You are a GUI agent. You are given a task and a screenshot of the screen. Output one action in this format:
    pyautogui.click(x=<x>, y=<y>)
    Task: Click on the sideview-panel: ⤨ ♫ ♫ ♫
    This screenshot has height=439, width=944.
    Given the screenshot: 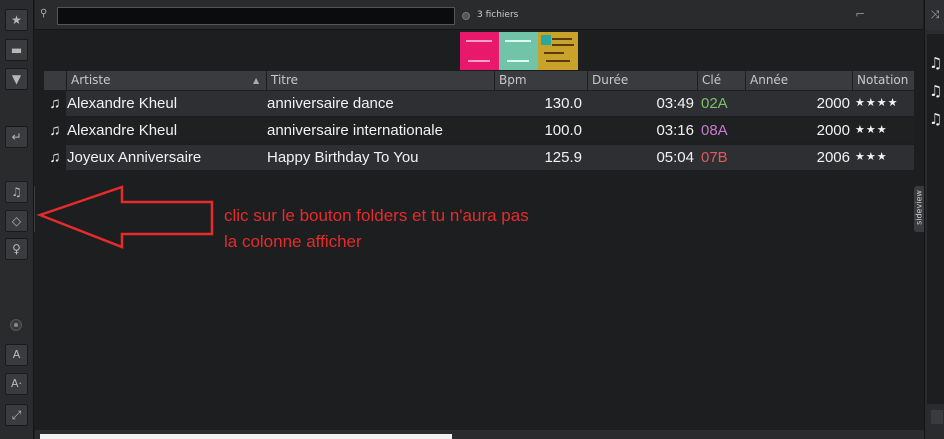 What is the action you would take?
    pyautogui.click(x=934, y=219)
    